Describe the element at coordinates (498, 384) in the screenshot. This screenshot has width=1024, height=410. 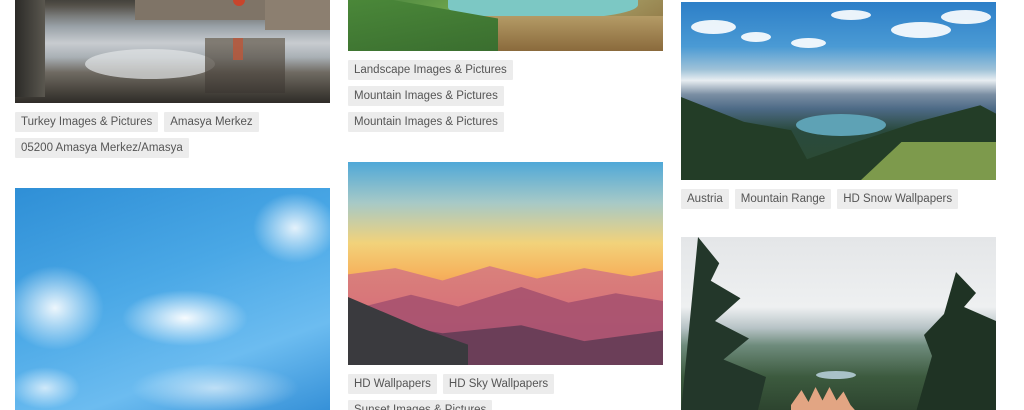
I see `tag-link: HD Sky Wallpapers` at that location.